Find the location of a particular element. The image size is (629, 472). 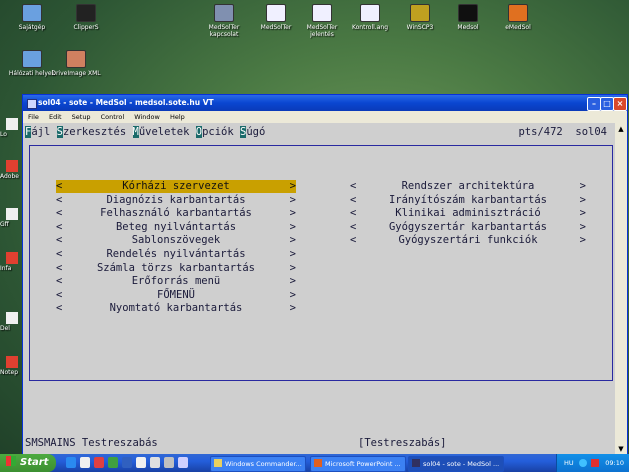

quicklaunch-app-icon is located at coordinates (141, 462).